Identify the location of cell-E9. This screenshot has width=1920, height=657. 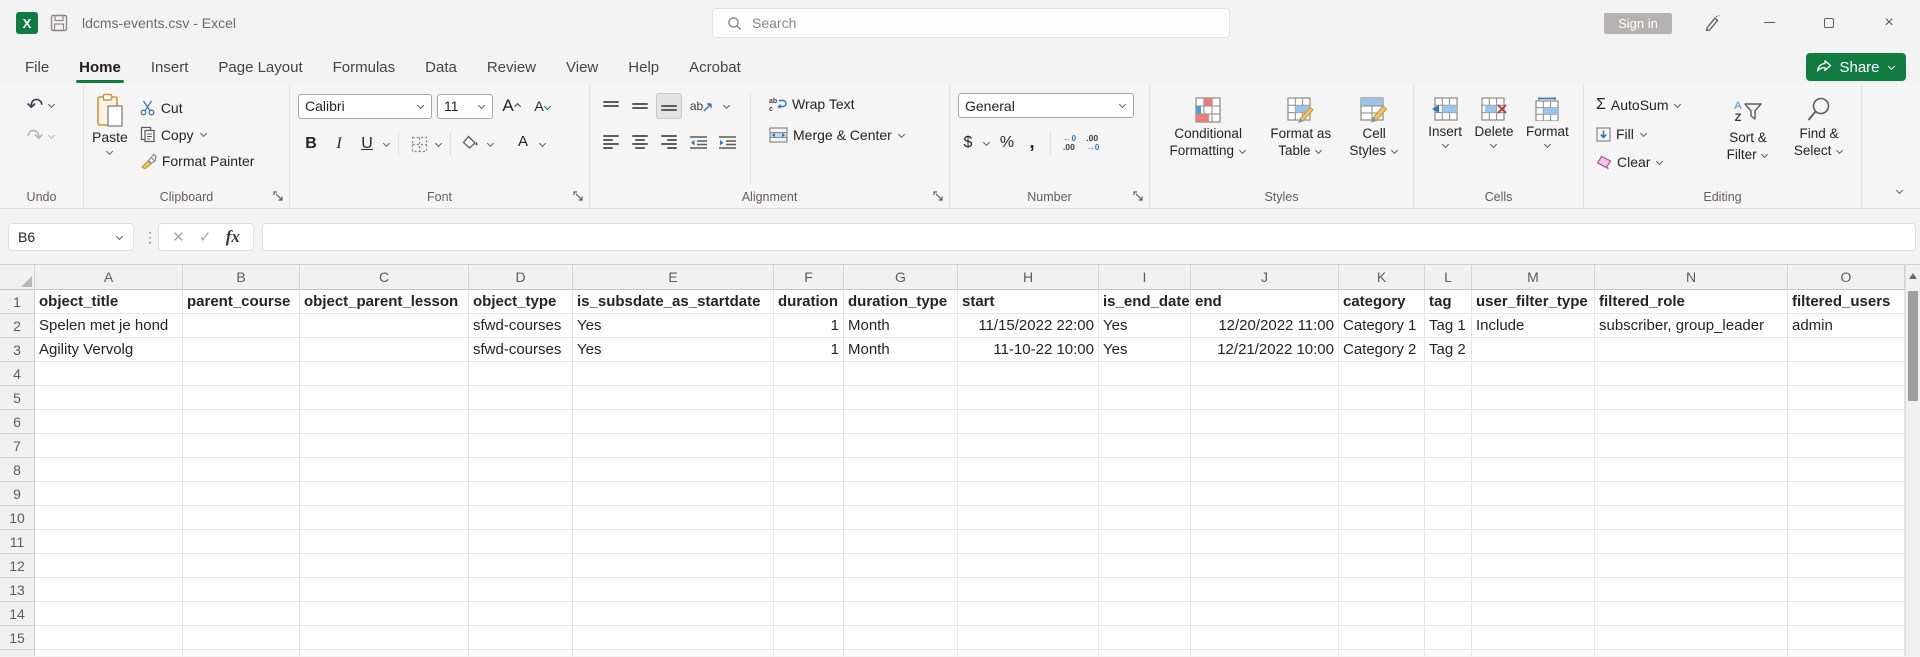
(673, 494).